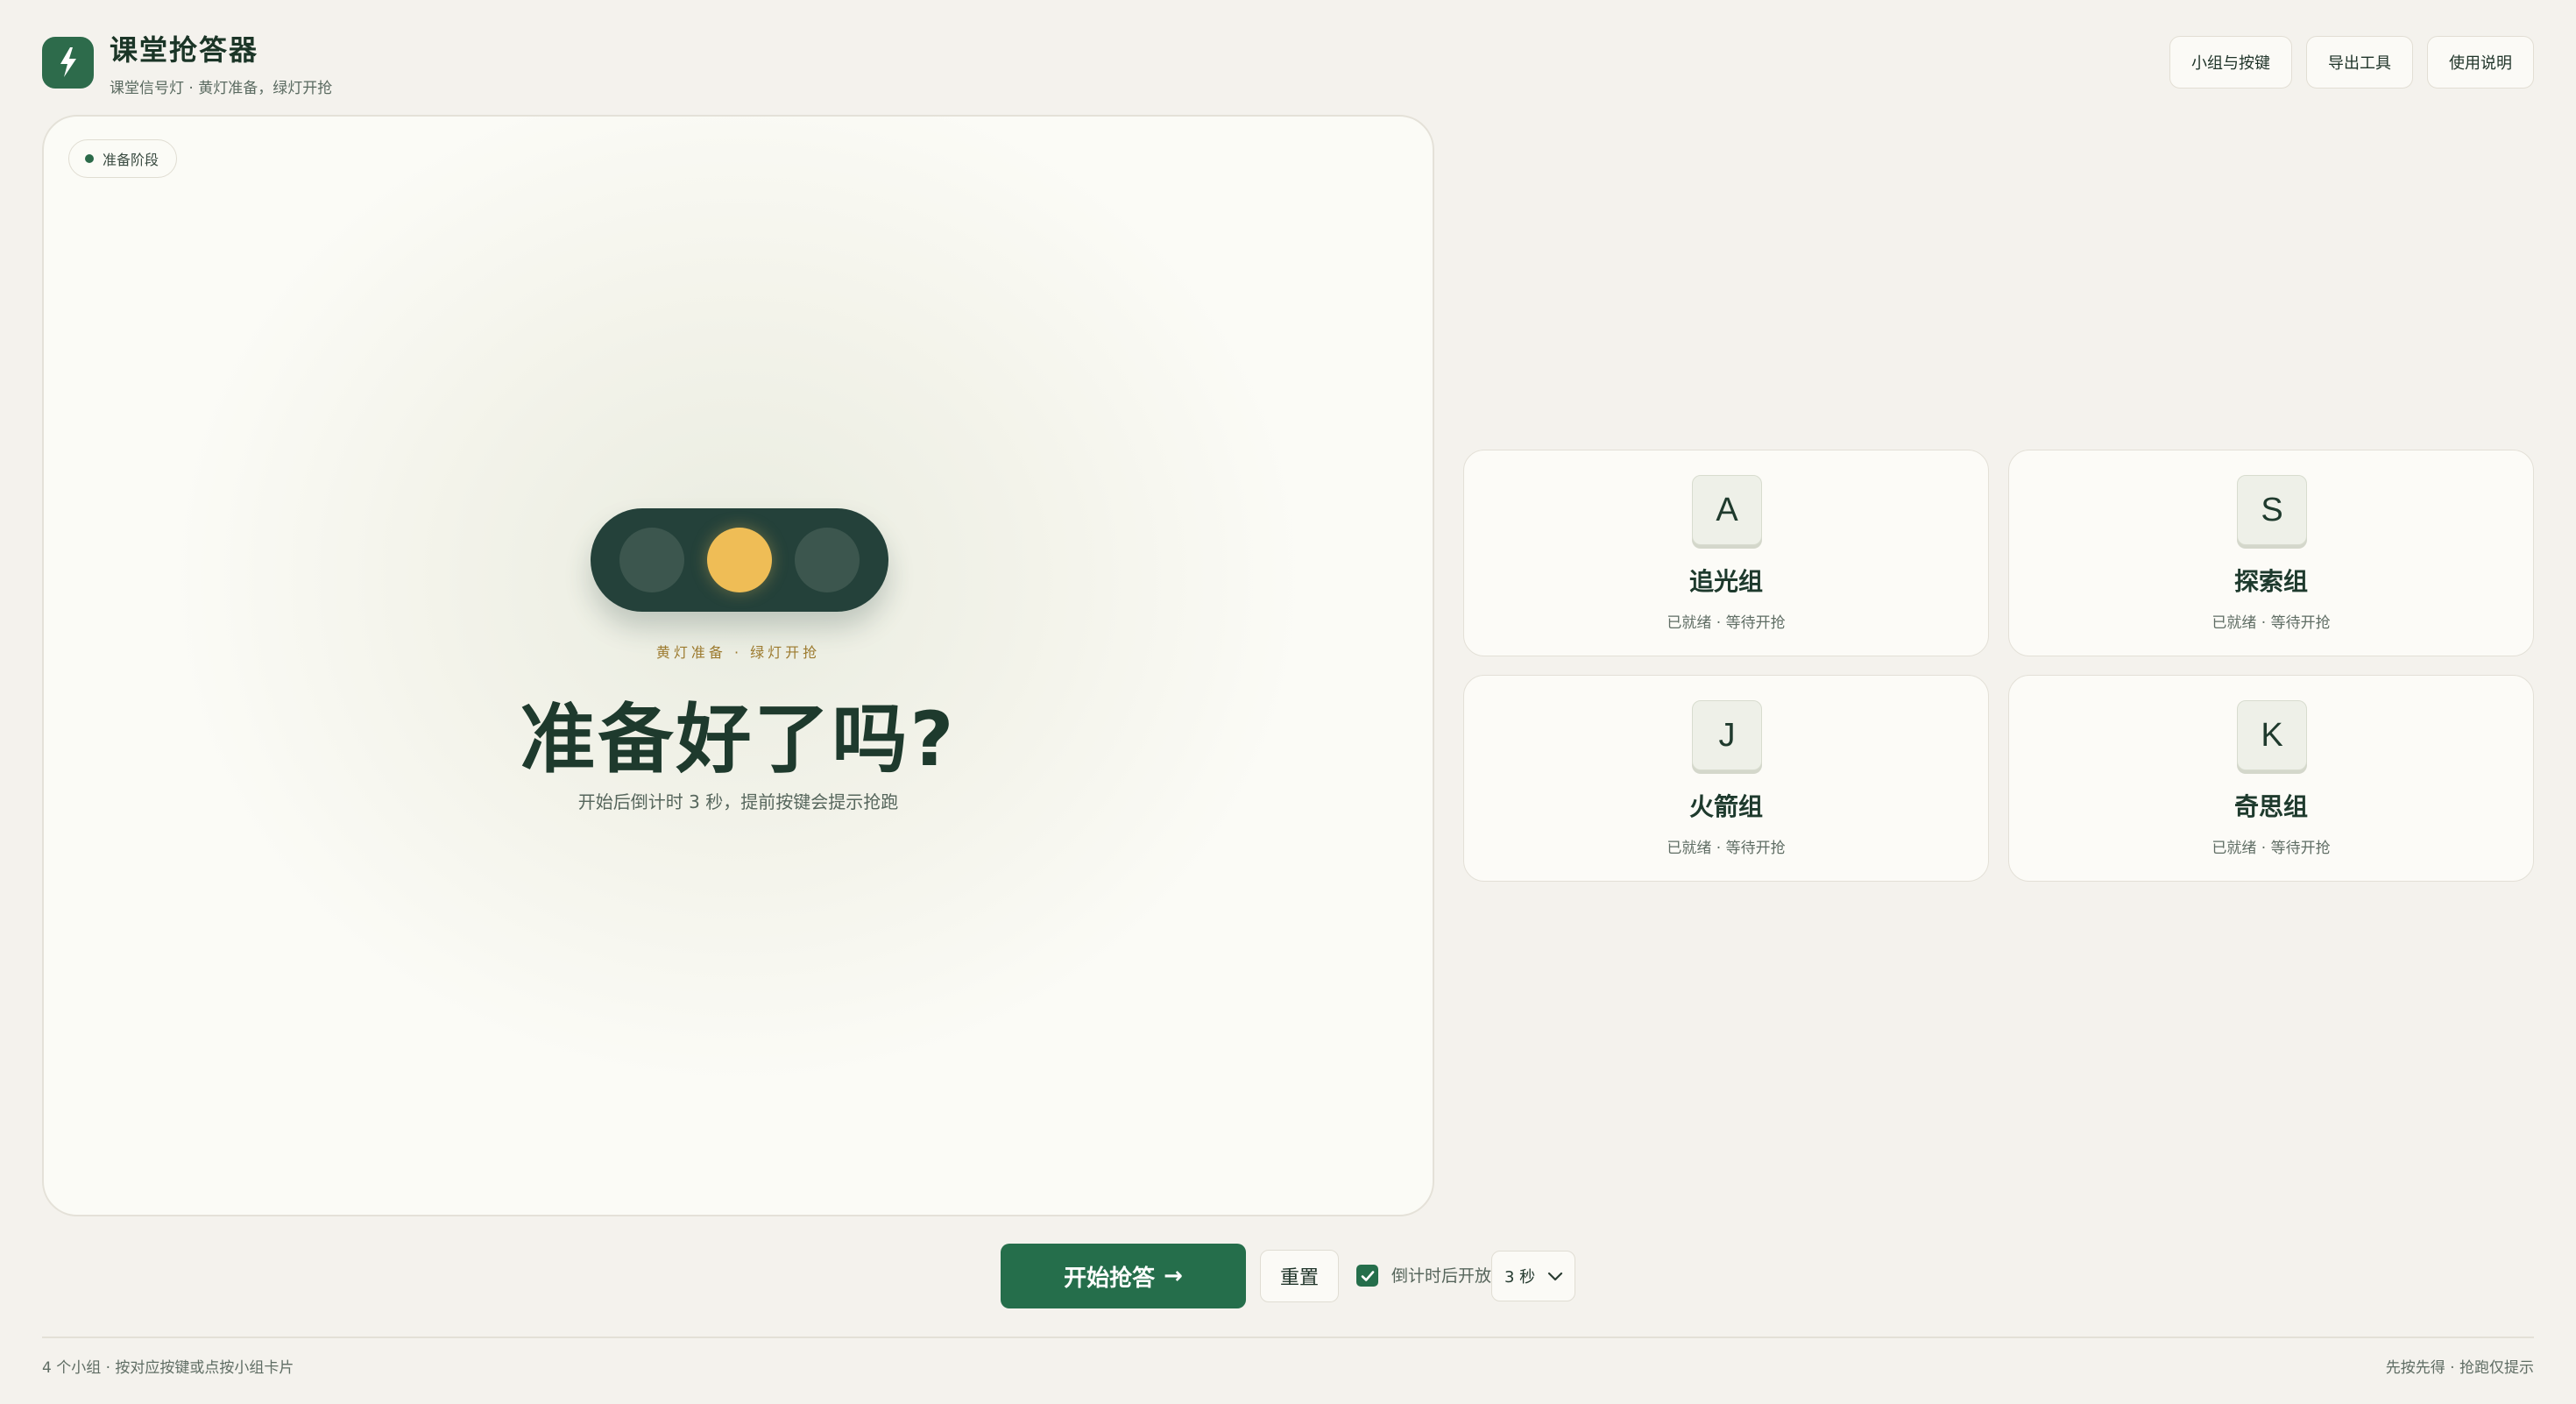  What do you see at coordinates (2270, 581) in the screenshot?
I see `team-name: 探索组` at bounding box center [2270, 581].